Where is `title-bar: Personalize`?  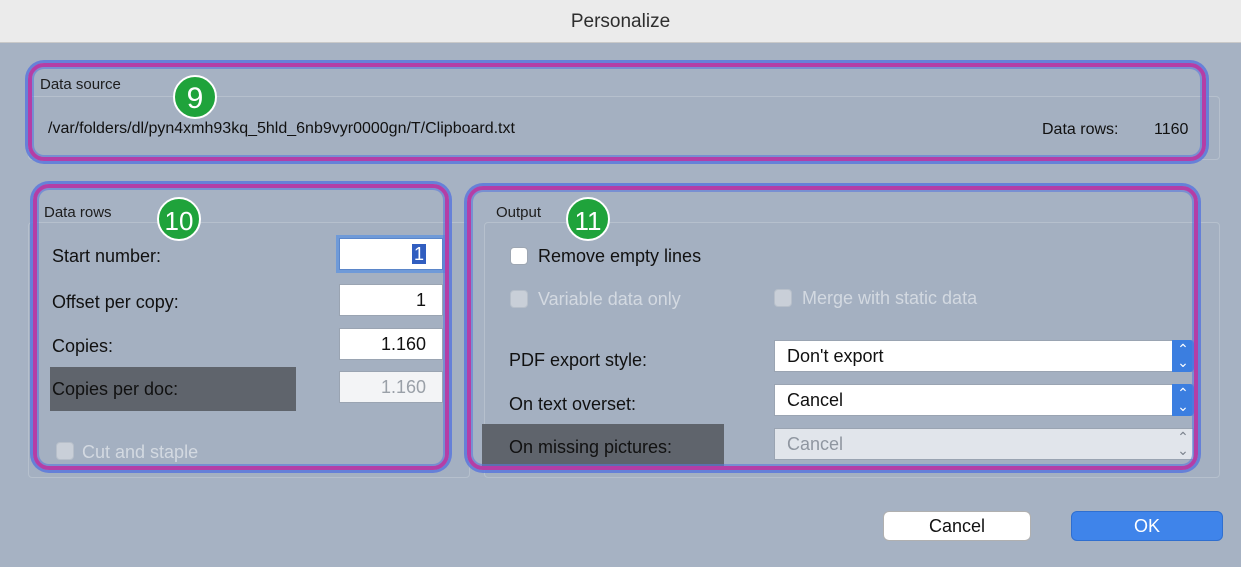 title-bar: Personalize is located at coordinates (620, 21).